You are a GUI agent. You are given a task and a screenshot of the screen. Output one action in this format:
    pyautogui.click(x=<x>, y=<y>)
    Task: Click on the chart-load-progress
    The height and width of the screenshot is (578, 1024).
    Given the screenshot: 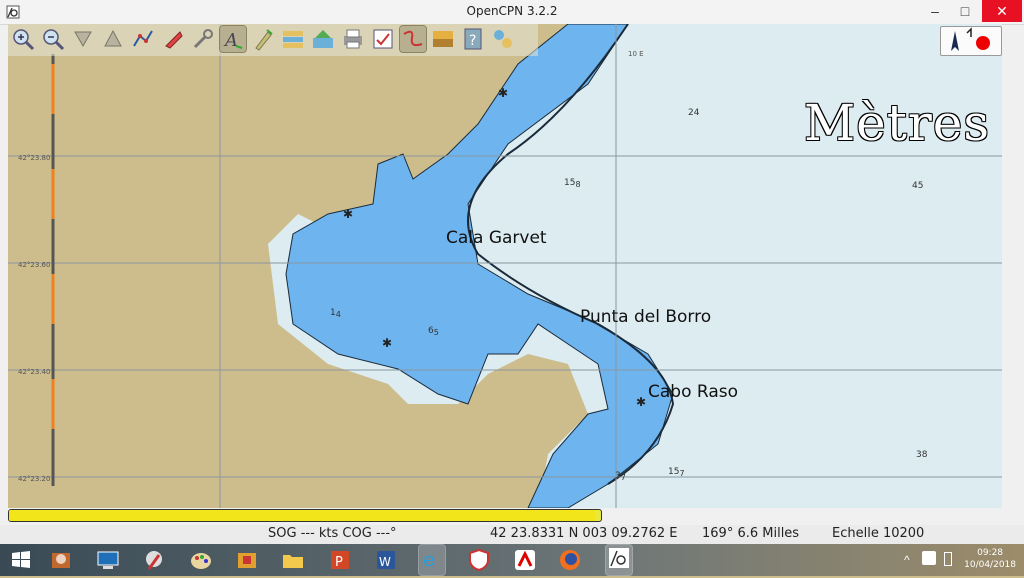 What is the action you would take?
    pyautogui.click(x=305, y=515)
    